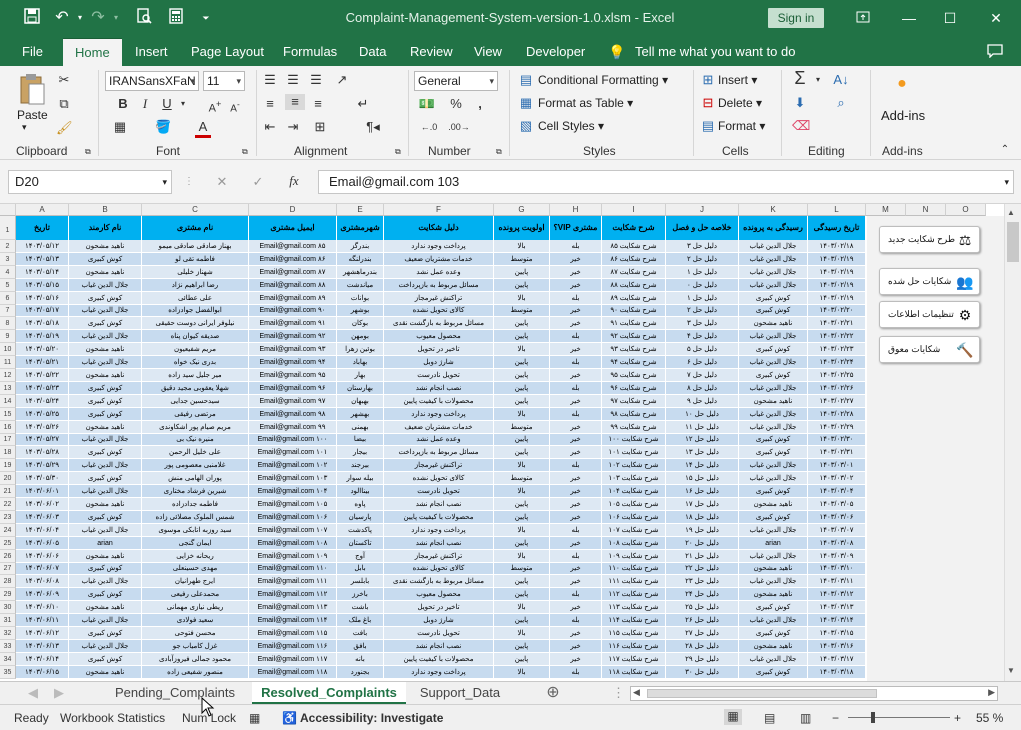  Describe the element at coordinates (837, 633) in the screenshot. I see `table-cell: ۱۴۰۳/۰۳/۱۵` at that location.